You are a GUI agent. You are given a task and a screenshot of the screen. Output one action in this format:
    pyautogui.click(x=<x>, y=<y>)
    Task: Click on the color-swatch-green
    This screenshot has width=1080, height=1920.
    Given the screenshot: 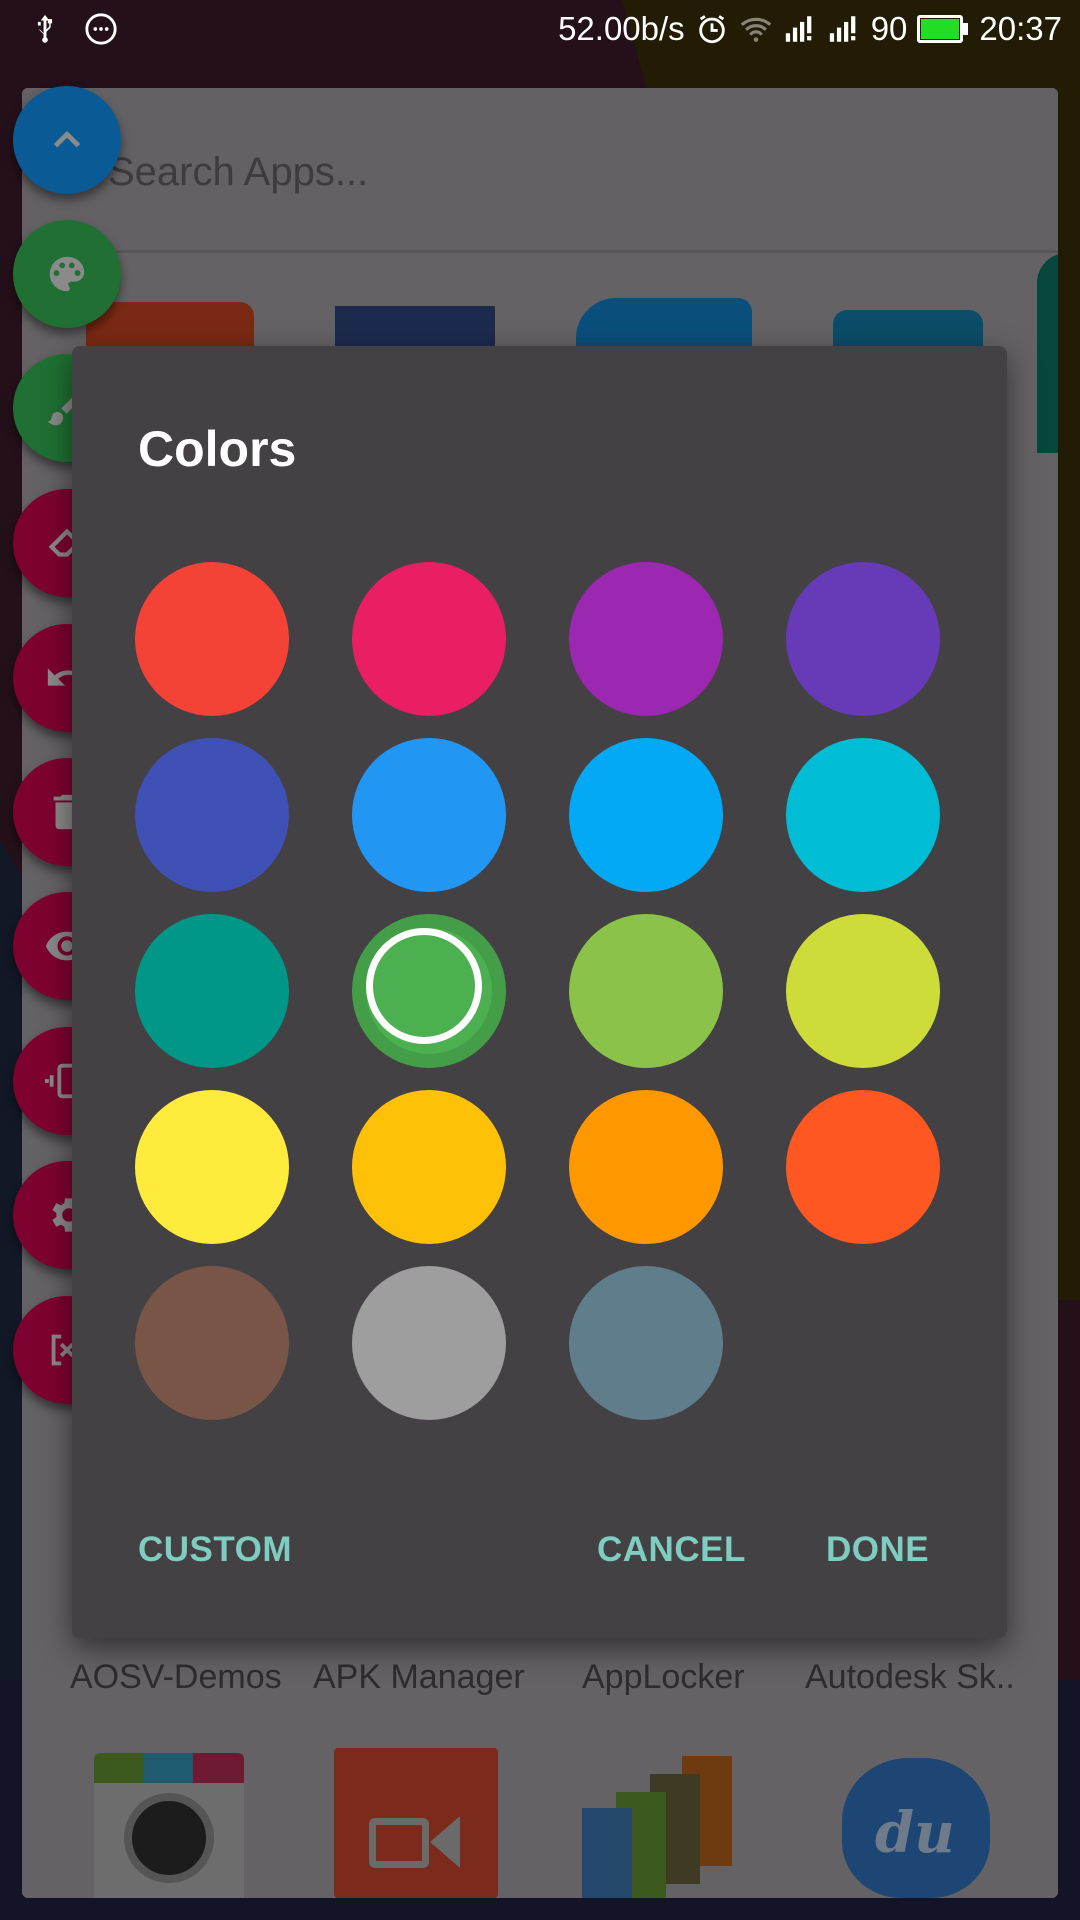 What is the action you would take?
    pyautogui.click(x=429, y=991)
    